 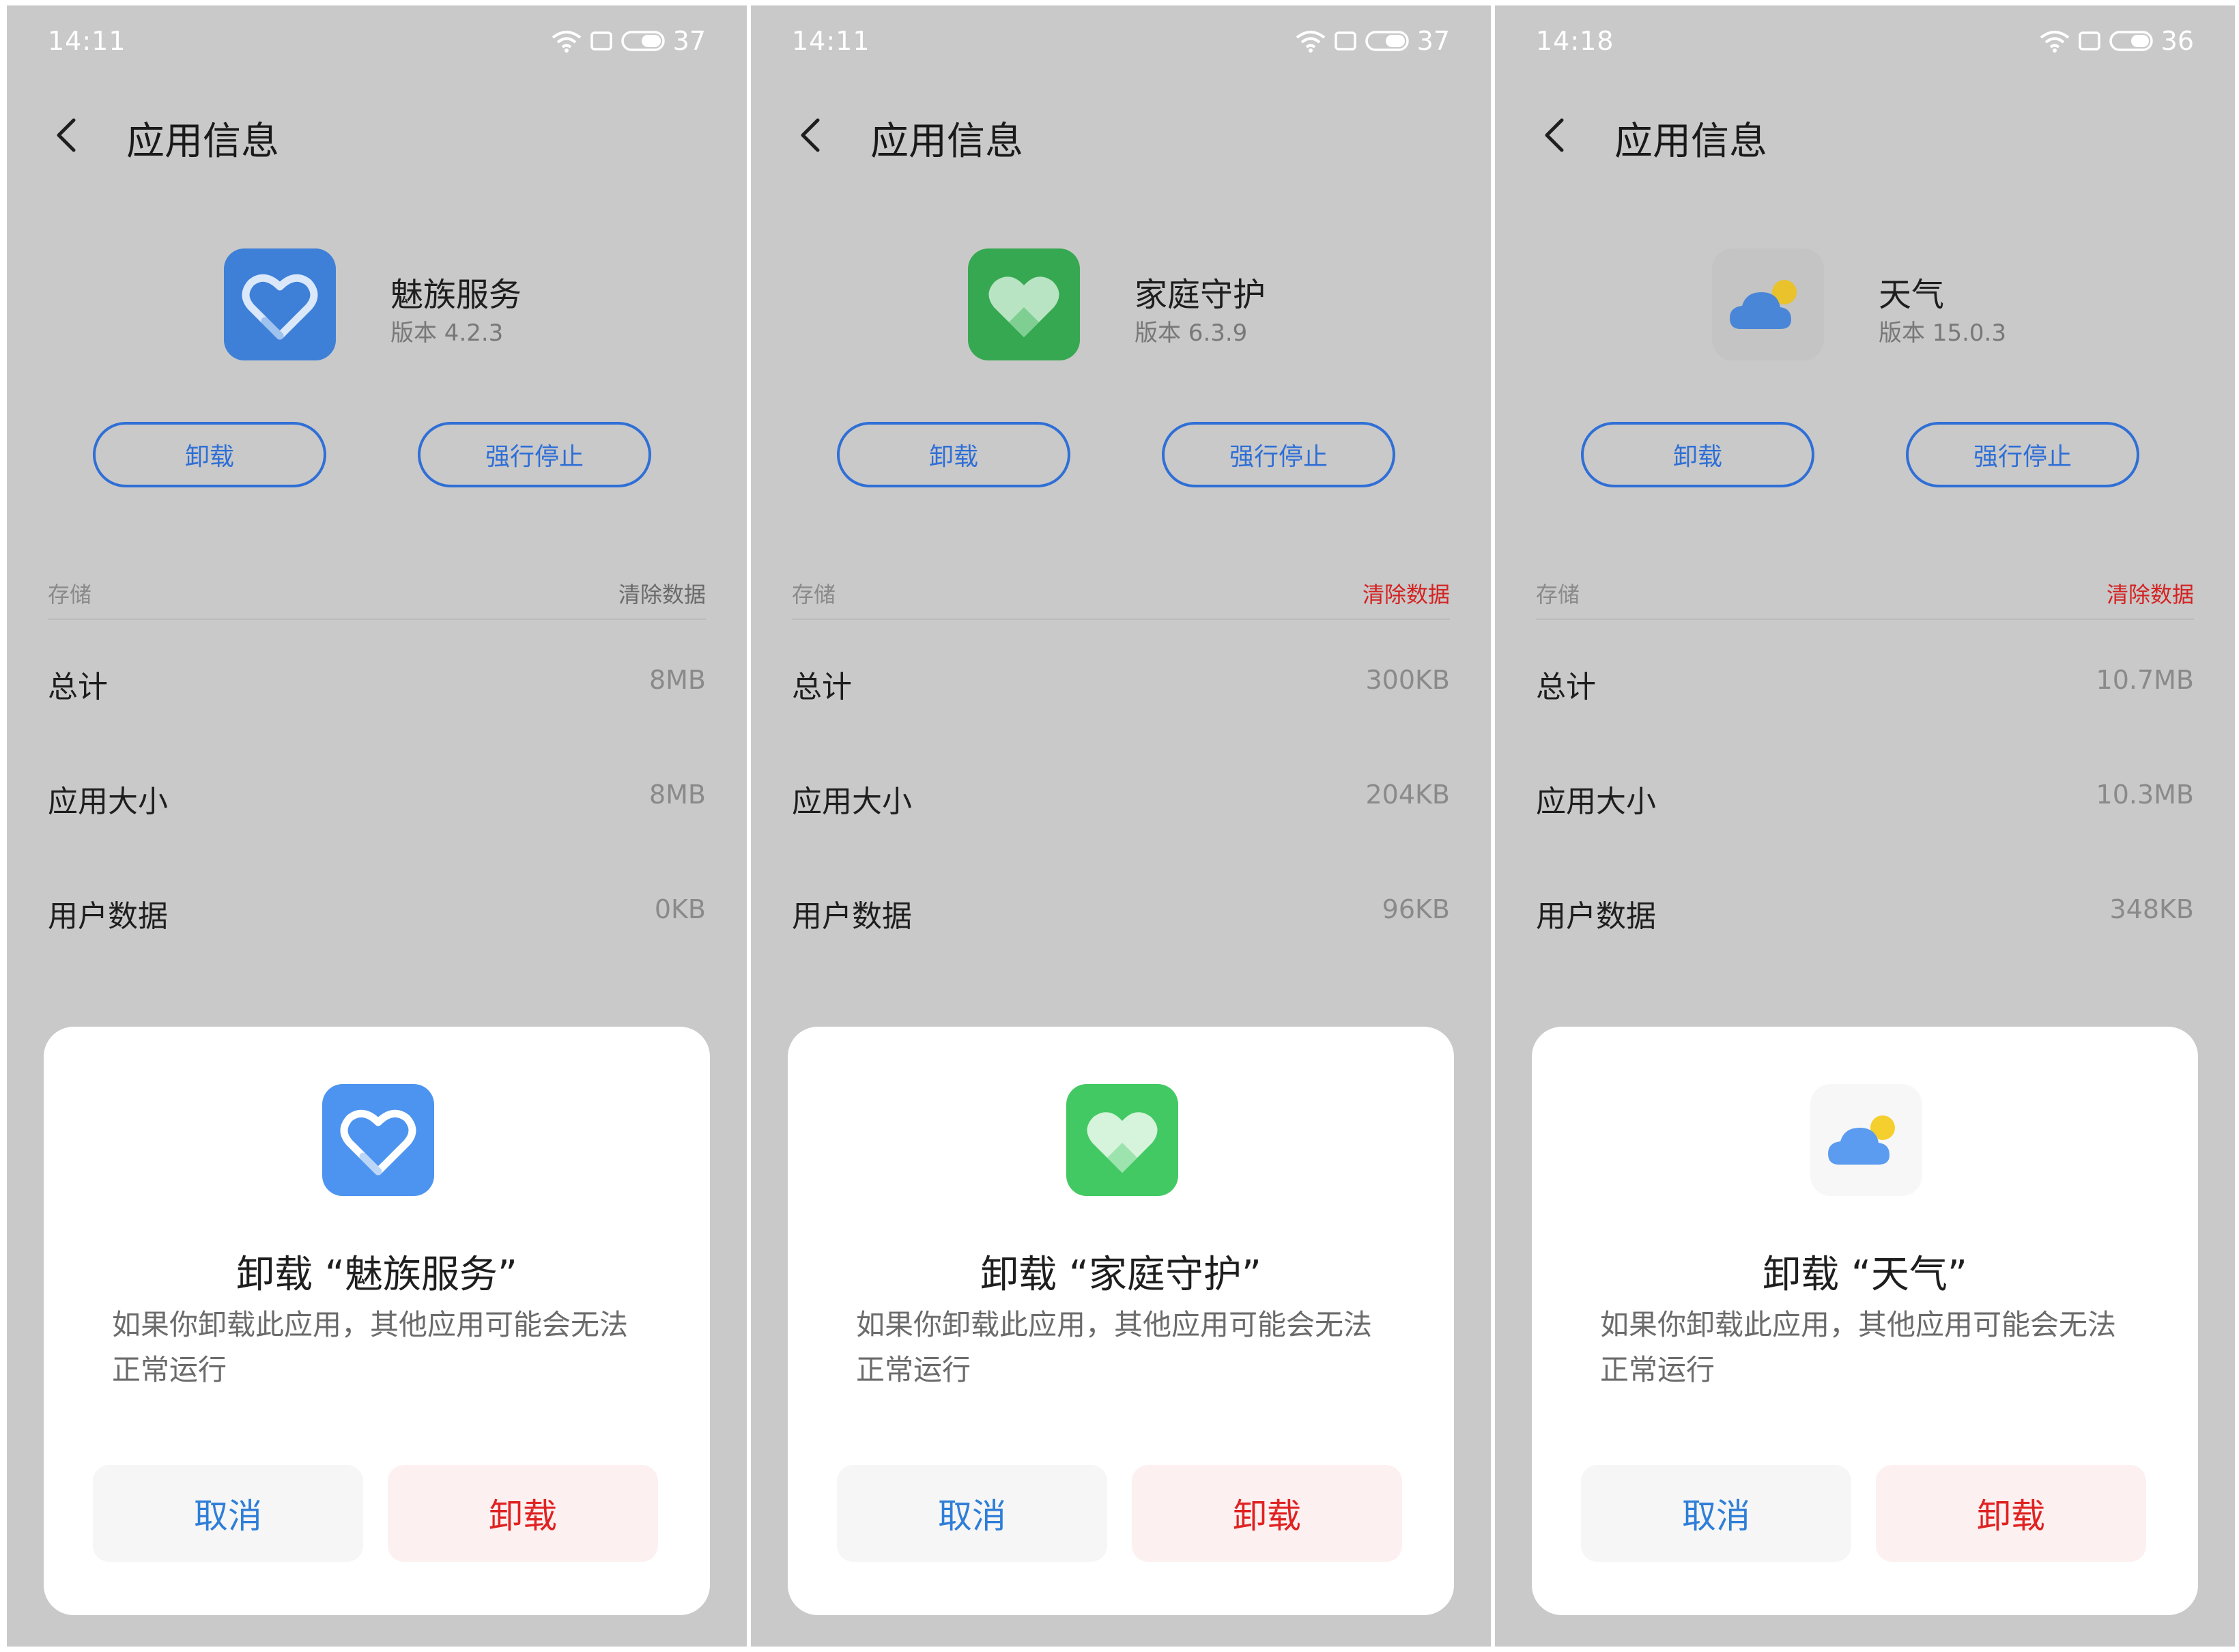 What do you see at coordinates (377, 309) in the screenshot?
I see `app-summary: 魅族服务 版本 4.2.3` at bounding box center [377, 309].